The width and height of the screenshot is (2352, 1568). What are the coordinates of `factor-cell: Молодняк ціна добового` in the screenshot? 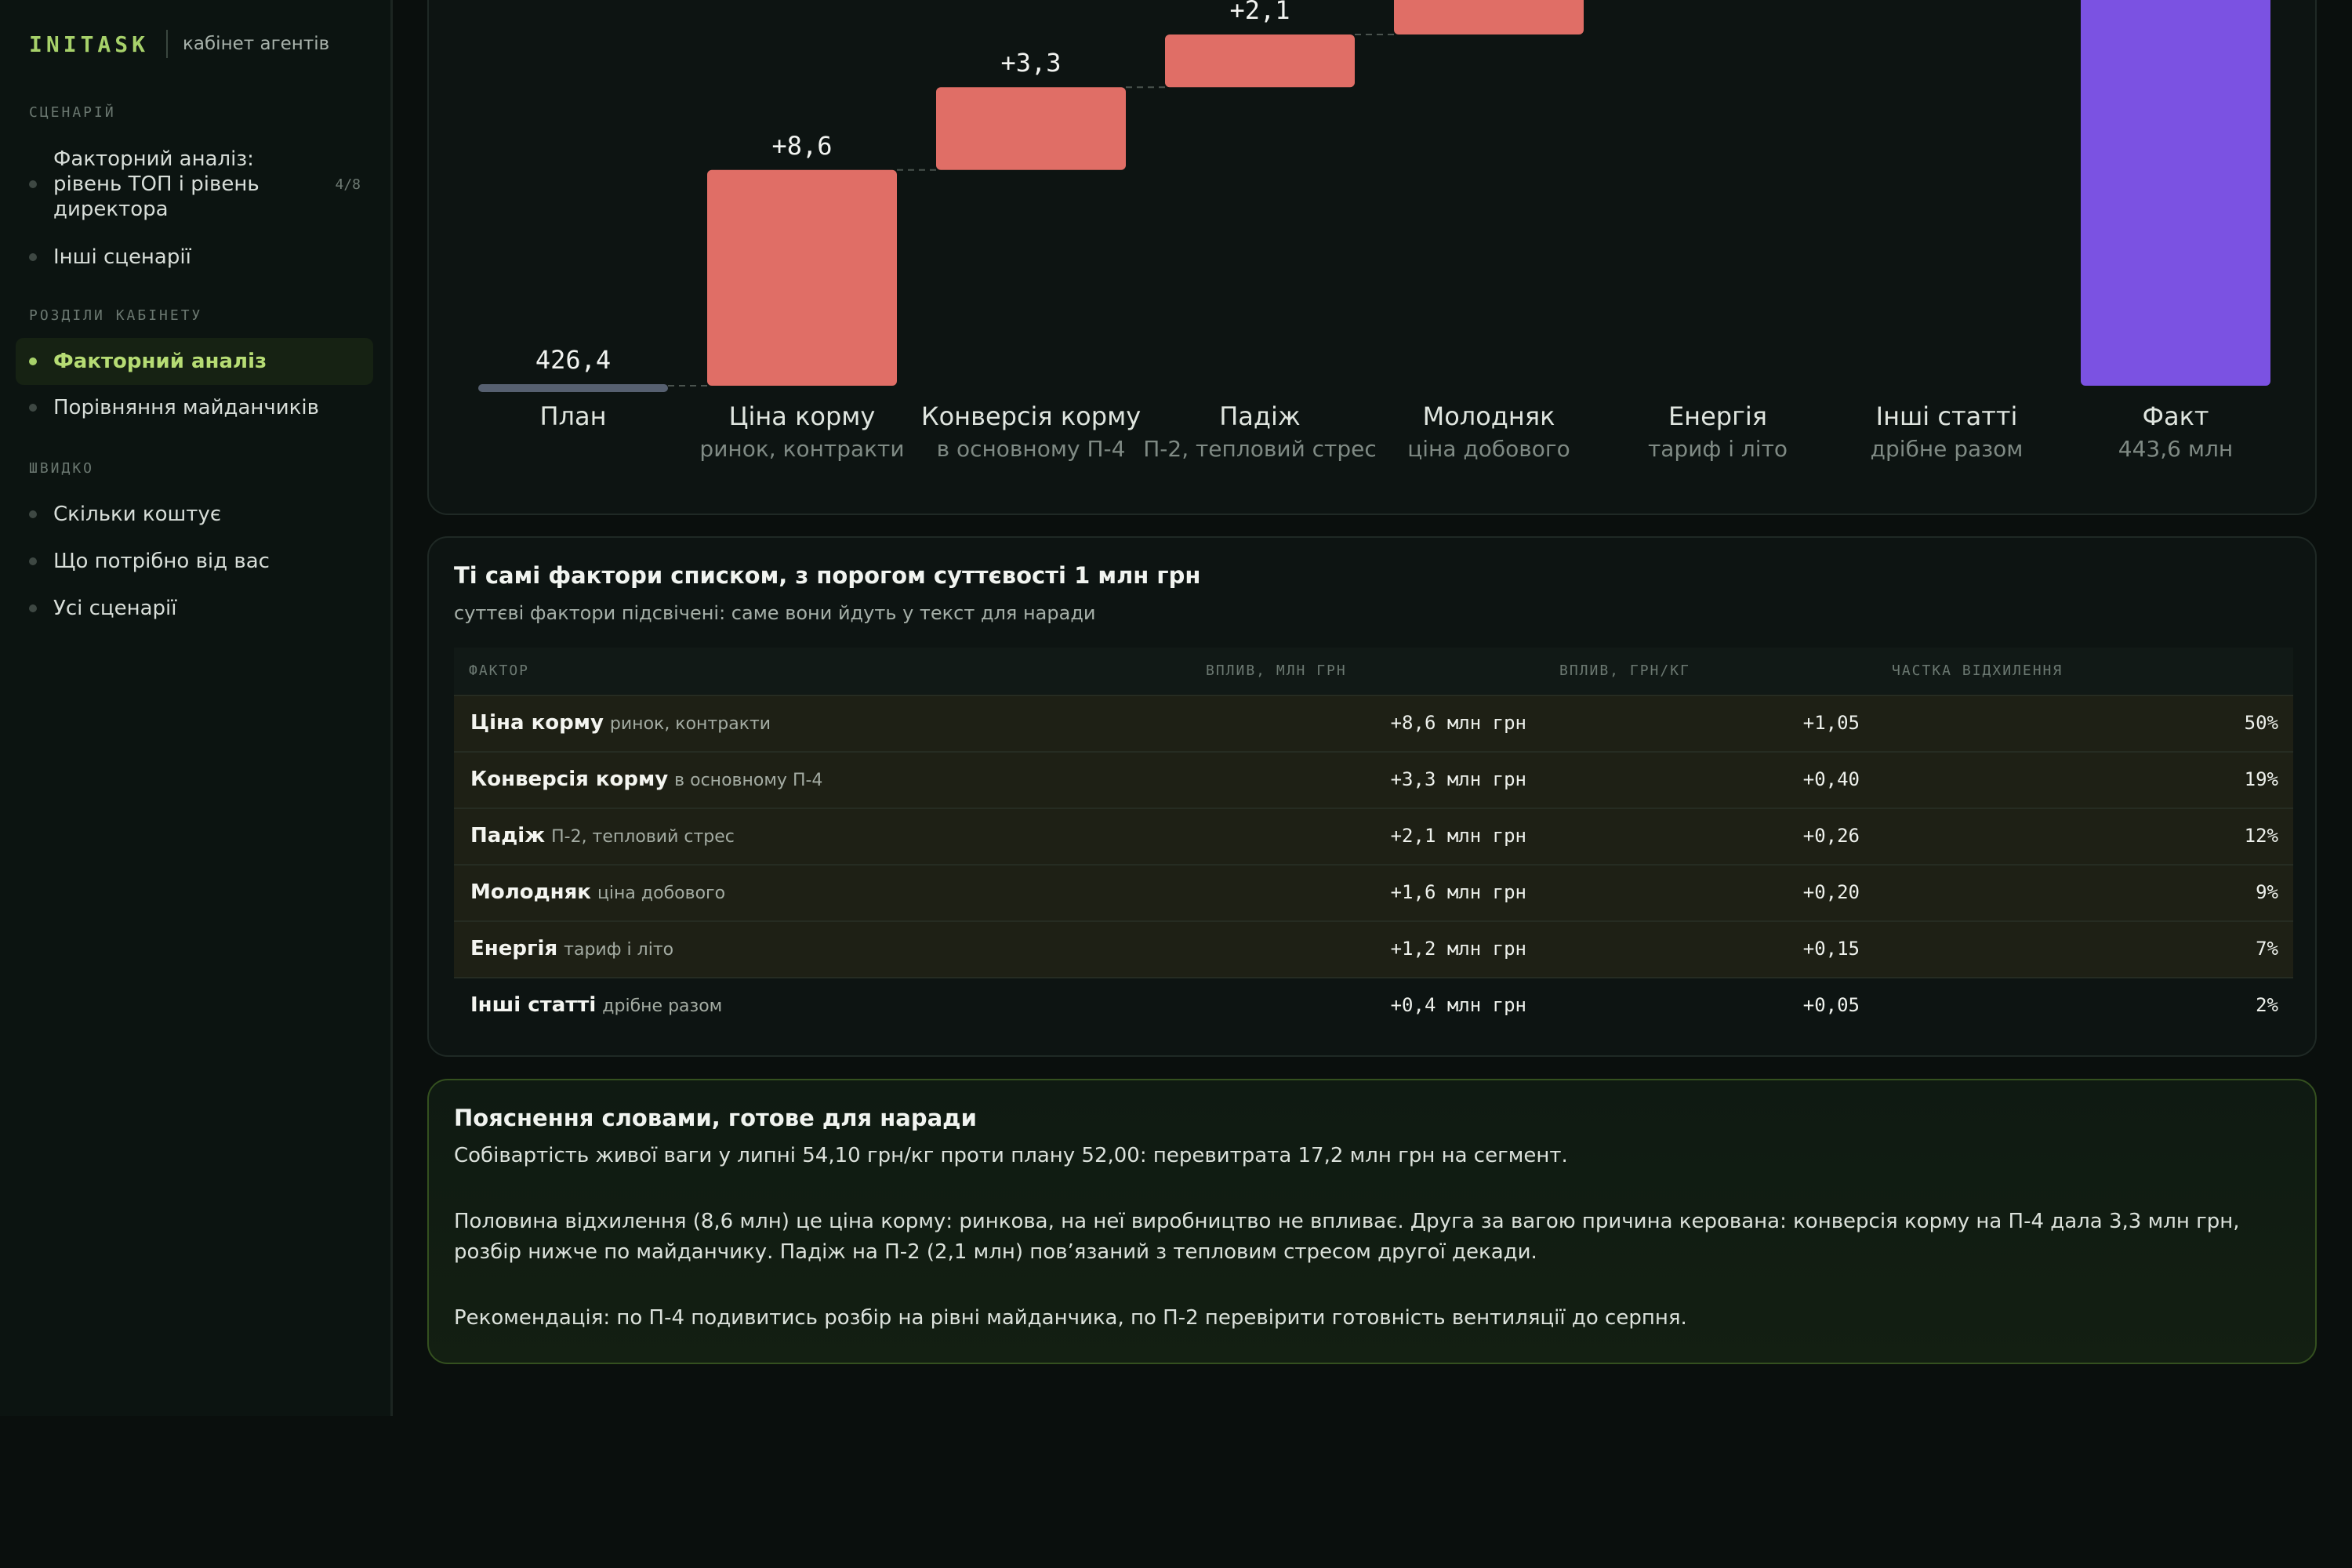 It's located at (597, 893).